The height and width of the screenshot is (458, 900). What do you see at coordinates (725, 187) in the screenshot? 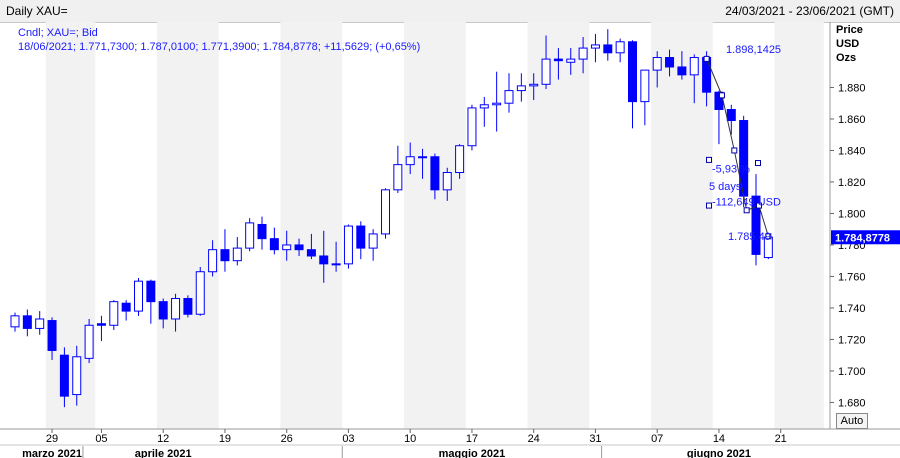
I see `days-label: 5 days` at bounding box center [725, 187].